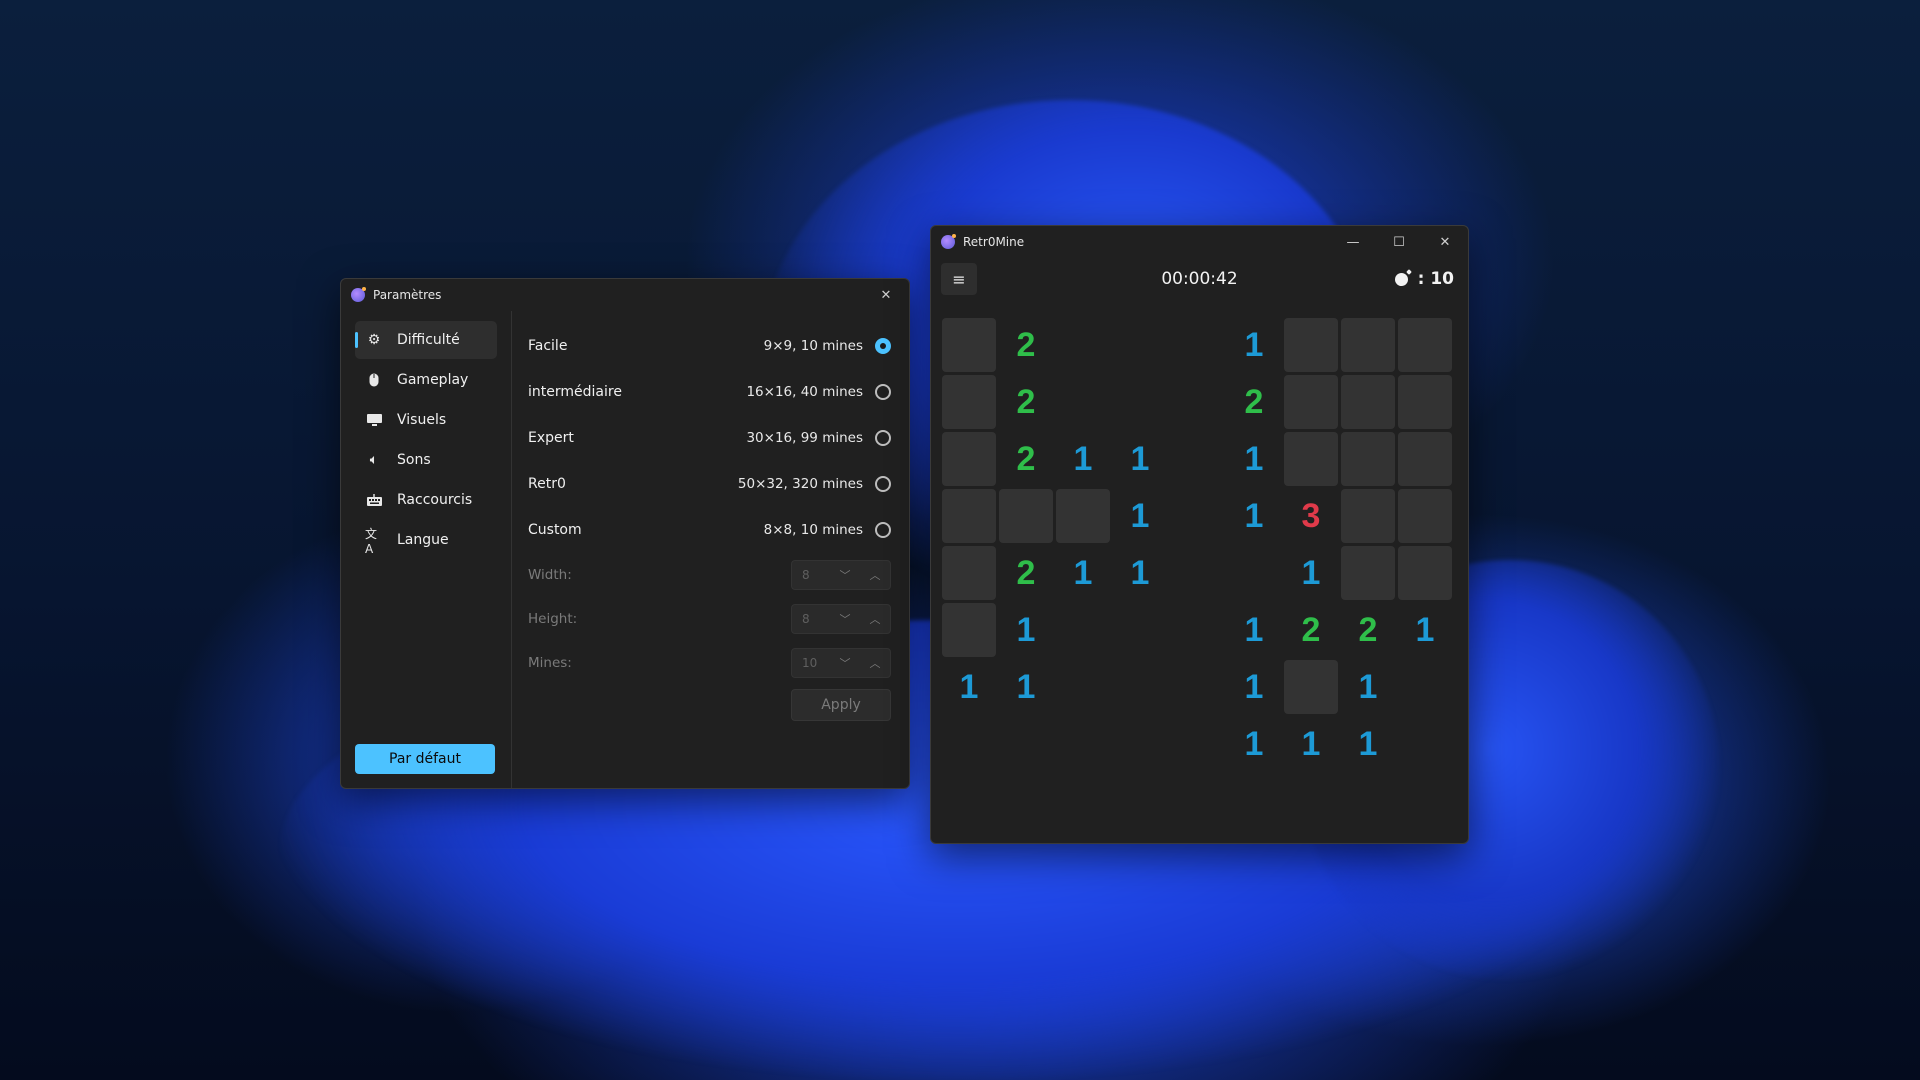 Image resolution: width=1920 pixels, height=1080 pixels. What do you see at coordinates (709, 530) in the screenshot?
I see `difficulty-option-custom: Custom 8×8, 10 mines` at bounding box center [709, 530].